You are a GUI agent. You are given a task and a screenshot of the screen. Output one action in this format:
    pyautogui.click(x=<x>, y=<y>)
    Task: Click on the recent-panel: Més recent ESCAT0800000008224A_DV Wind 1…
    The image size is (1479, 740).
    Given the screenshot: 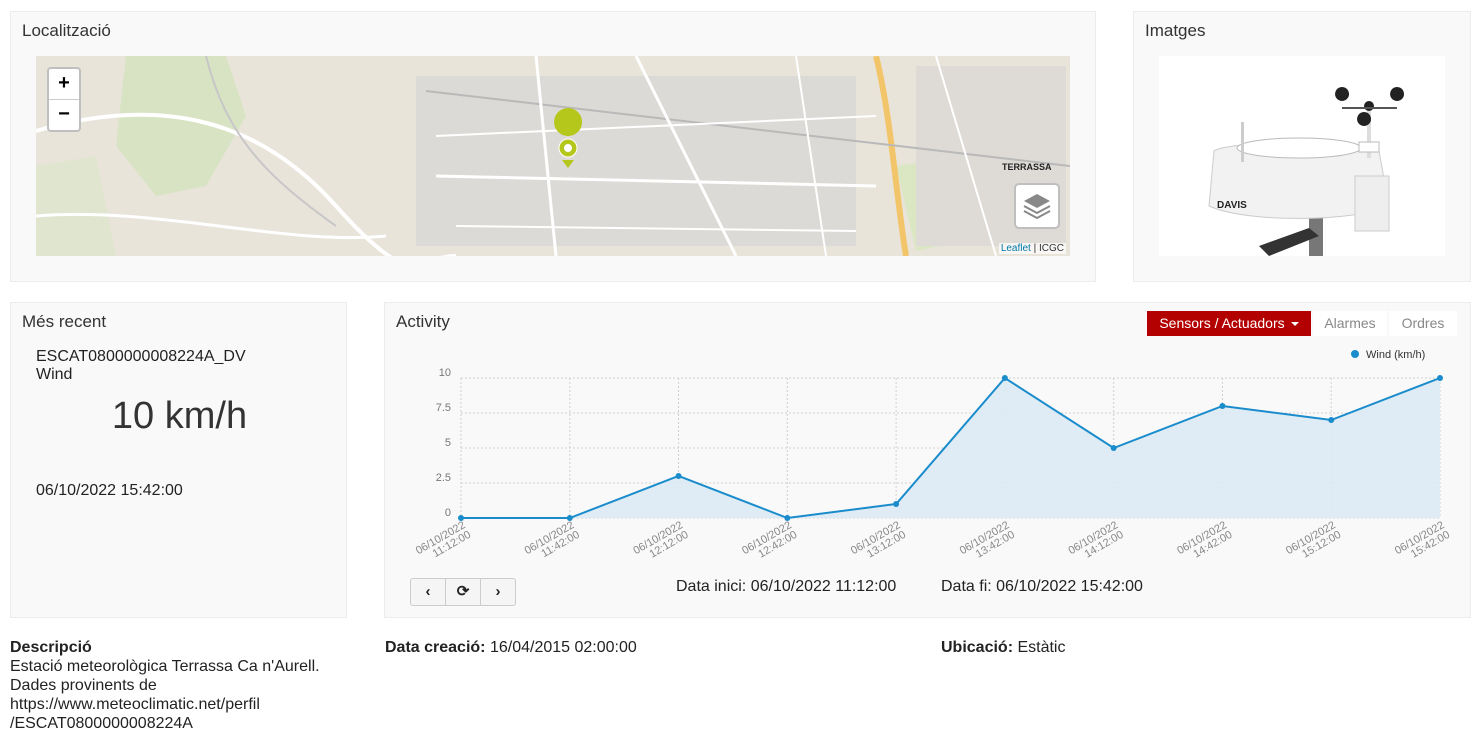 What is the action you would take?
    pyautogui.click(x=178, y=460)
    